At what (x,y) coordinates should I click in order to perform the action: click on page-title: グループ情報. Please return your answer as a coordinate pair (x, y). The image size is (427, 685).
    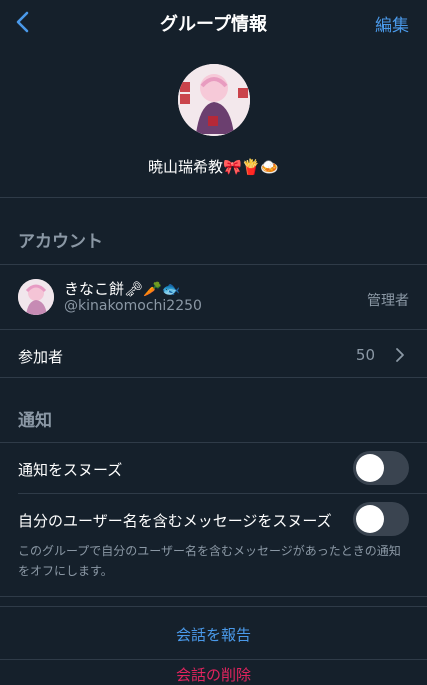
    Looking at the image, I should click on (213, 24).